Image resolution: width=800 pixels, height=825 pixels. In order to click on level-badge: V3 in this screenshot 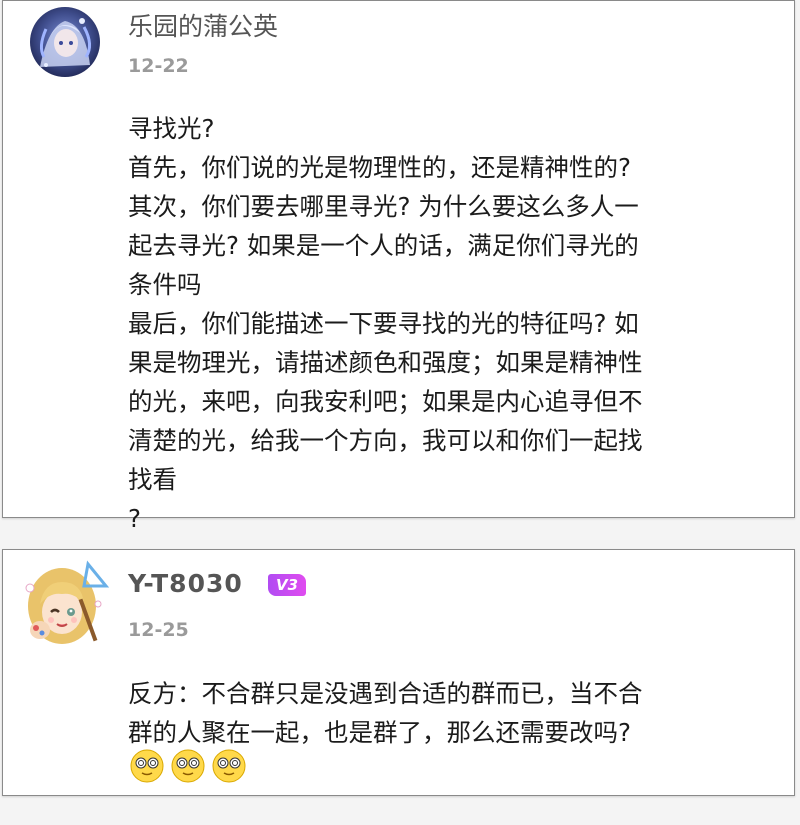, I will do `click(287, 585)`.